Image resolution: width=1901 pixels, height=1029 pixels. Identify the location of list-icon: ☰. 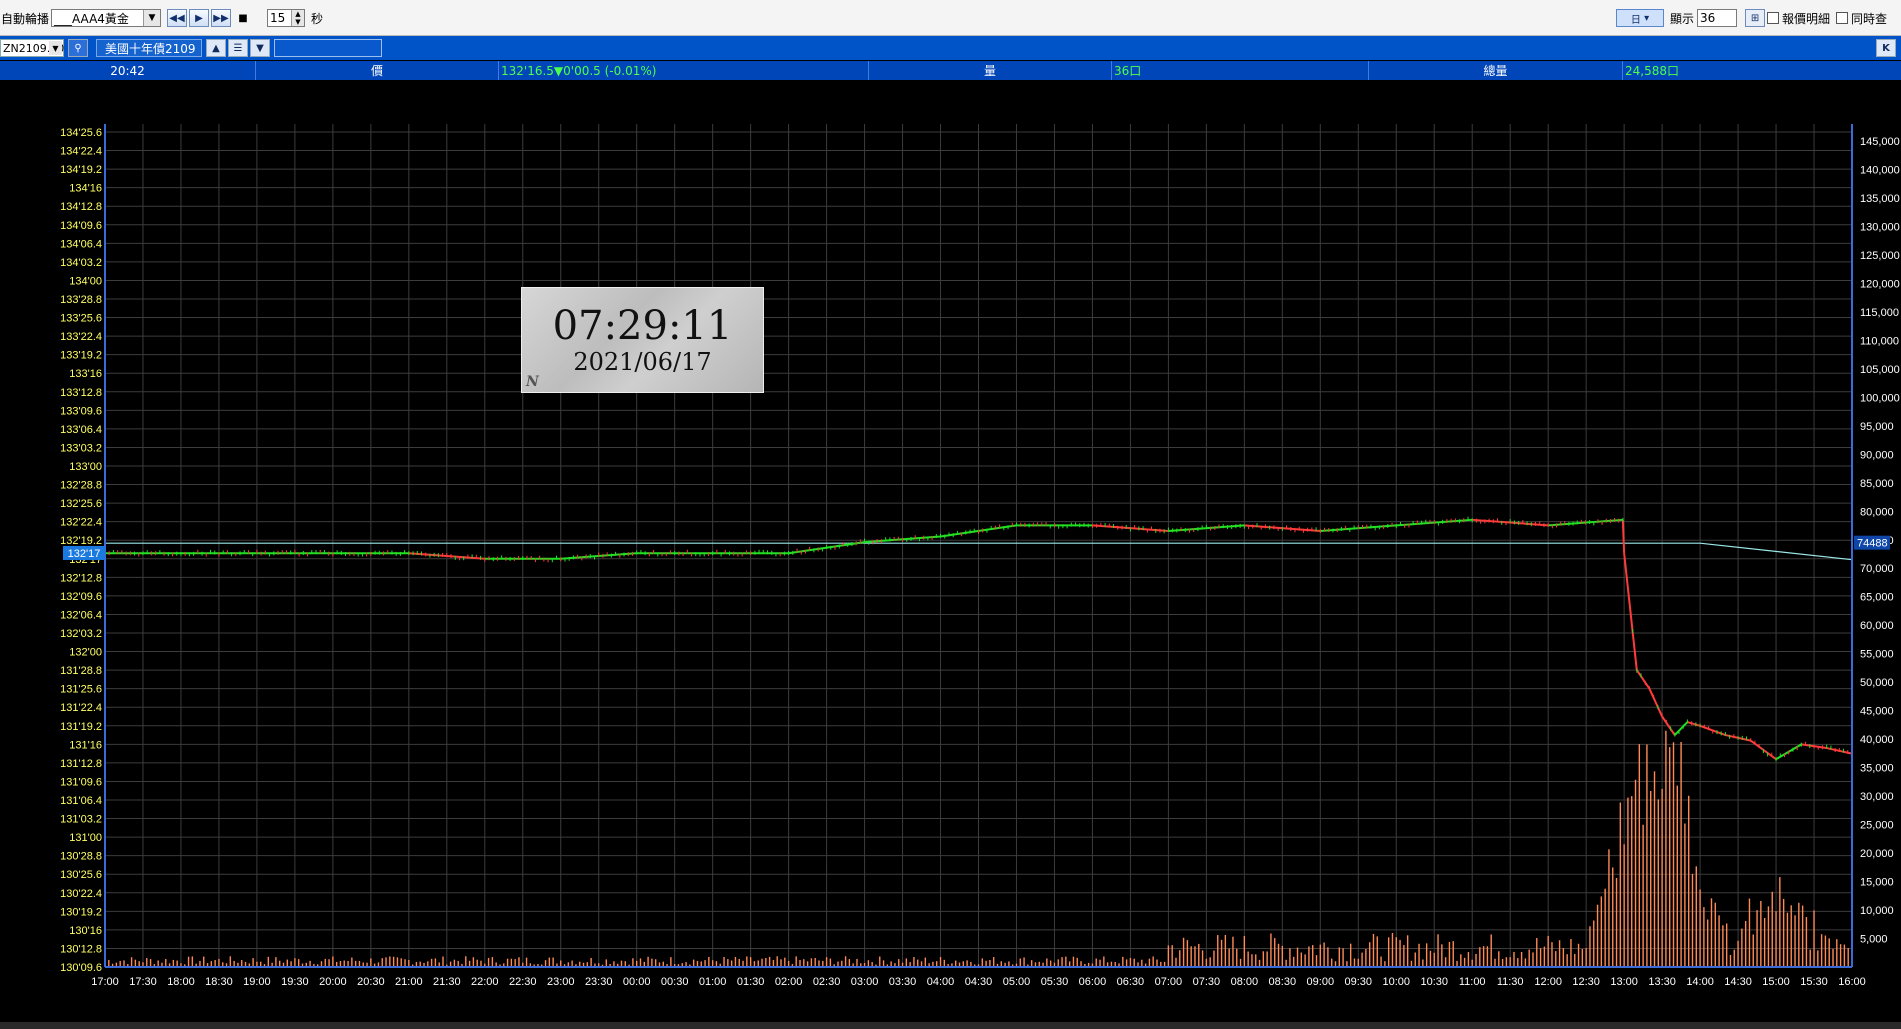
(238, 48).